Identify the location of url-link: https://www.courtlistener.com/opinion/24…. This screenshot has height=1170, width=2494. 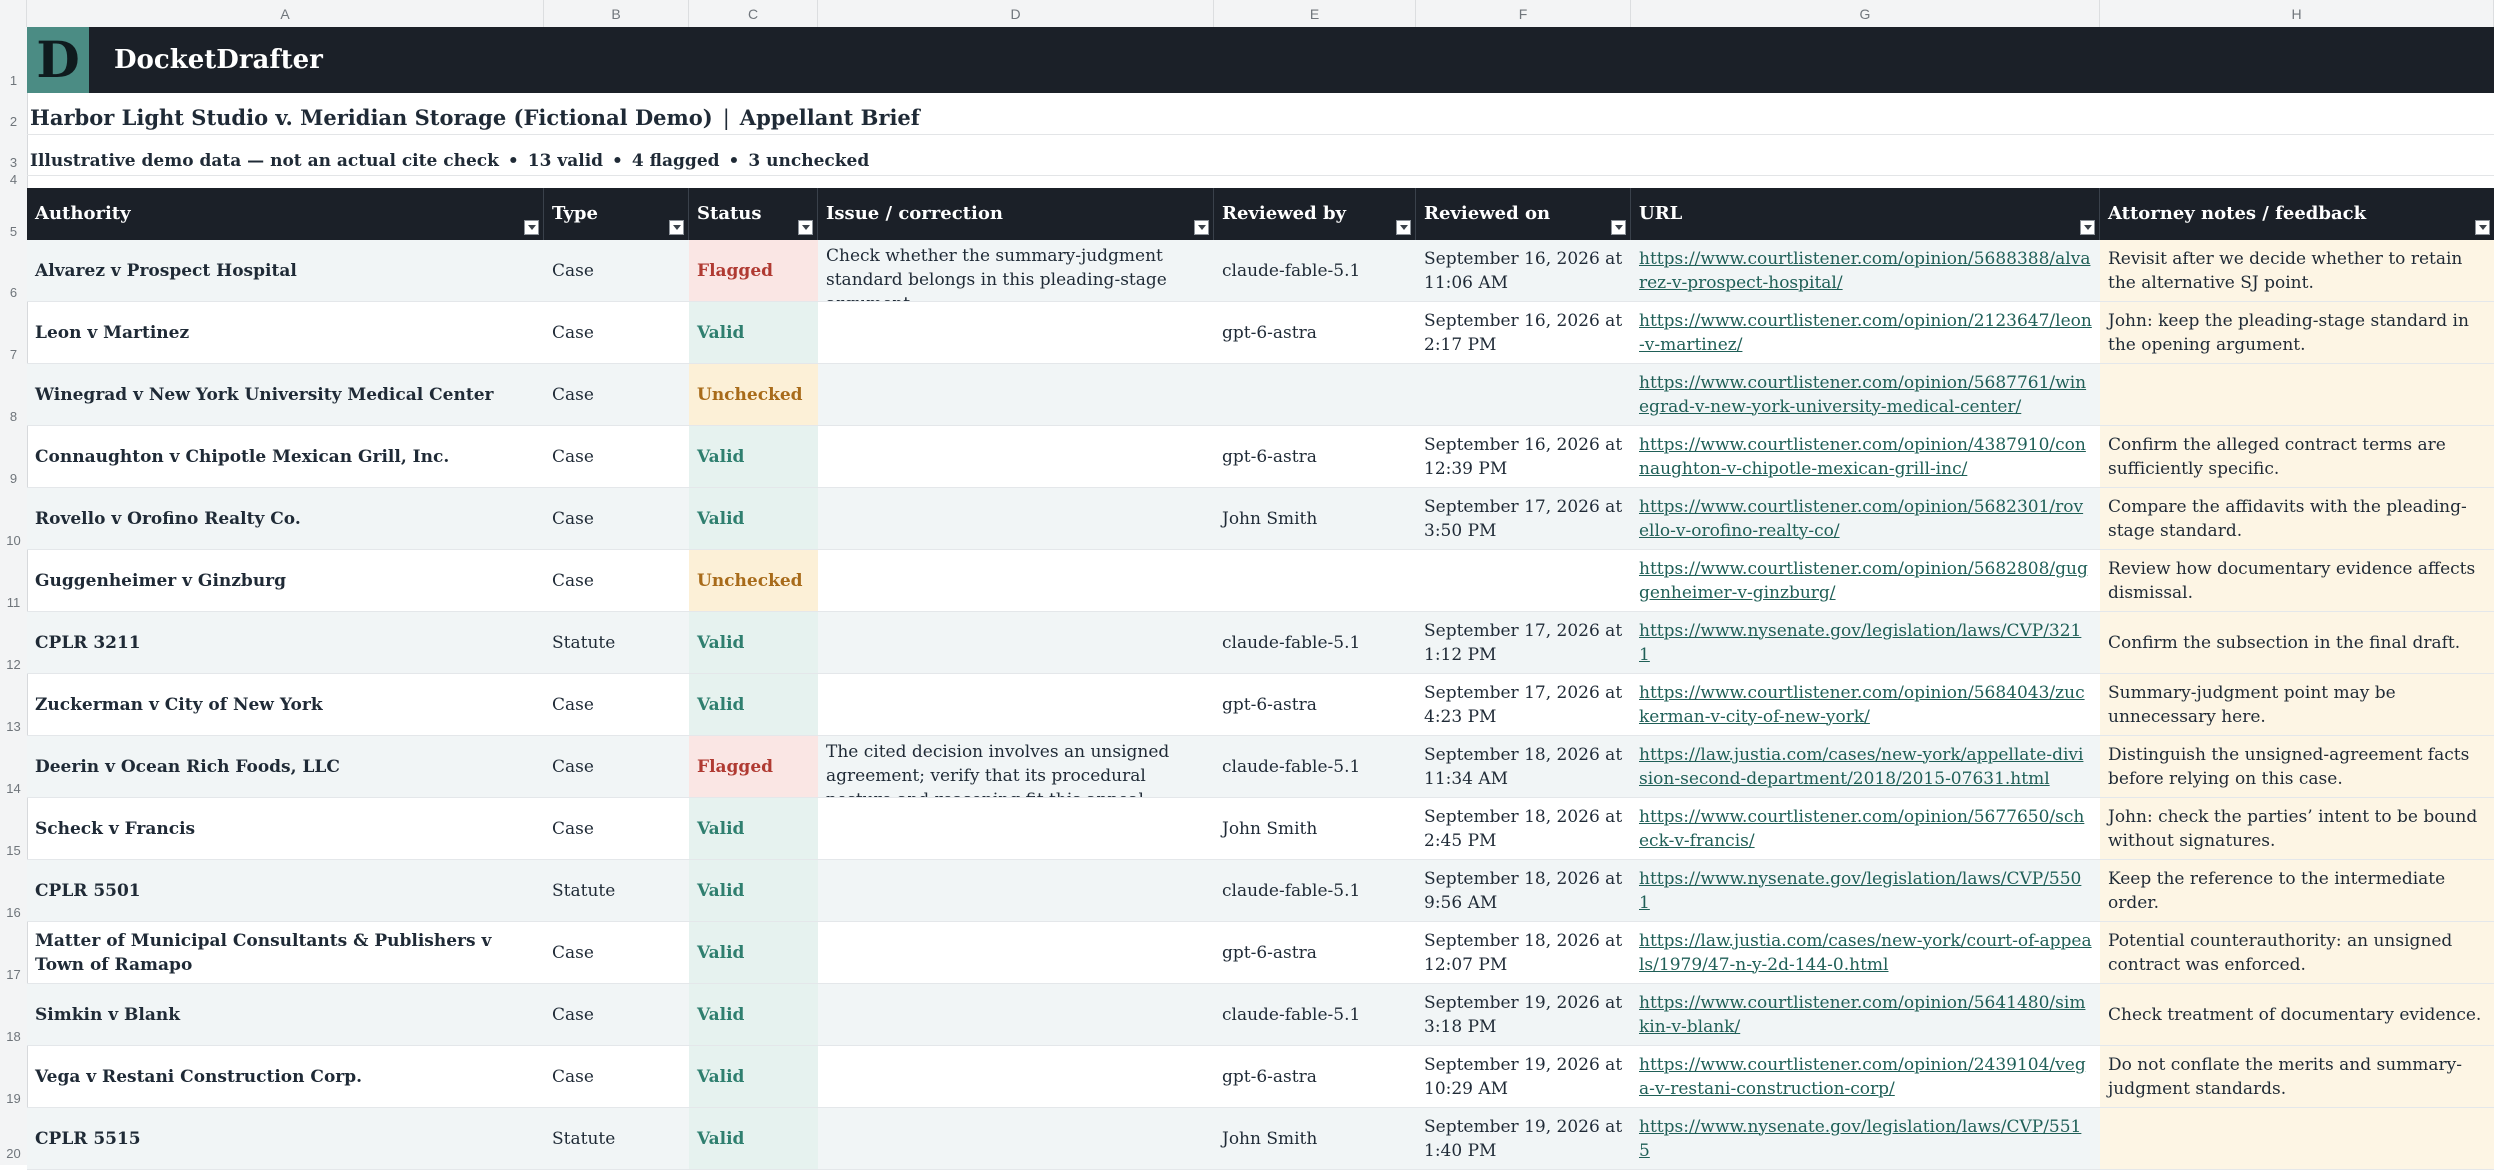
(1865, 1077).